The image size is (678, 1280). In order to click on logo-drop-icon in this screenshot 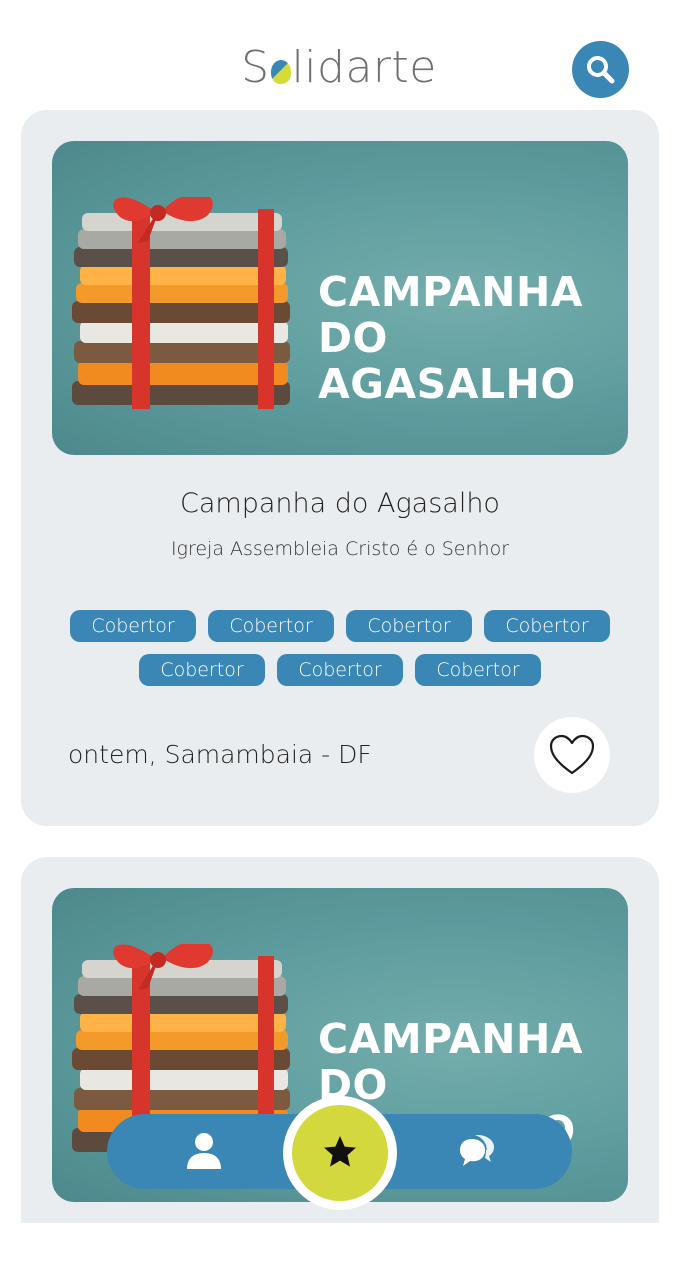, I will do `click(280, 72)`.